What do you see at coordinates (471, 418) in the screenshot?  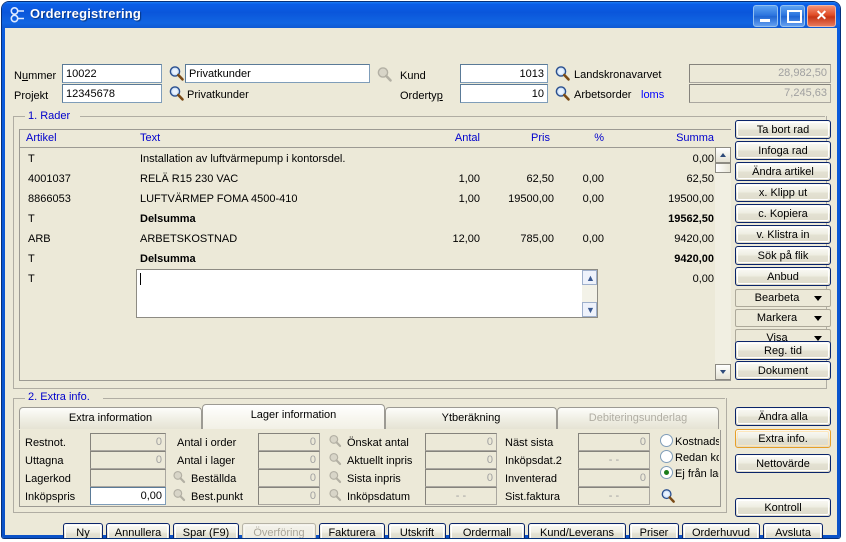 I see `tab-ytberakning: Ytberäkning` at bounding box center [471, 418].